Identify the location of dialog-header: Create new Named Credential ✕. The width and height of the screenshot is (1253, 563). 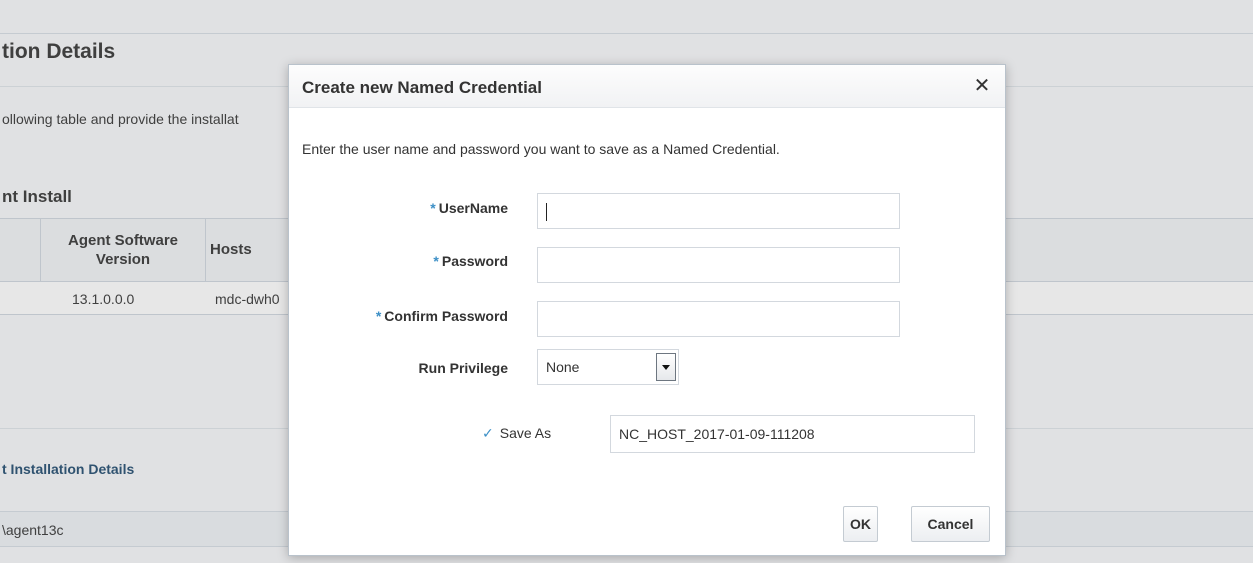
(647, 86).